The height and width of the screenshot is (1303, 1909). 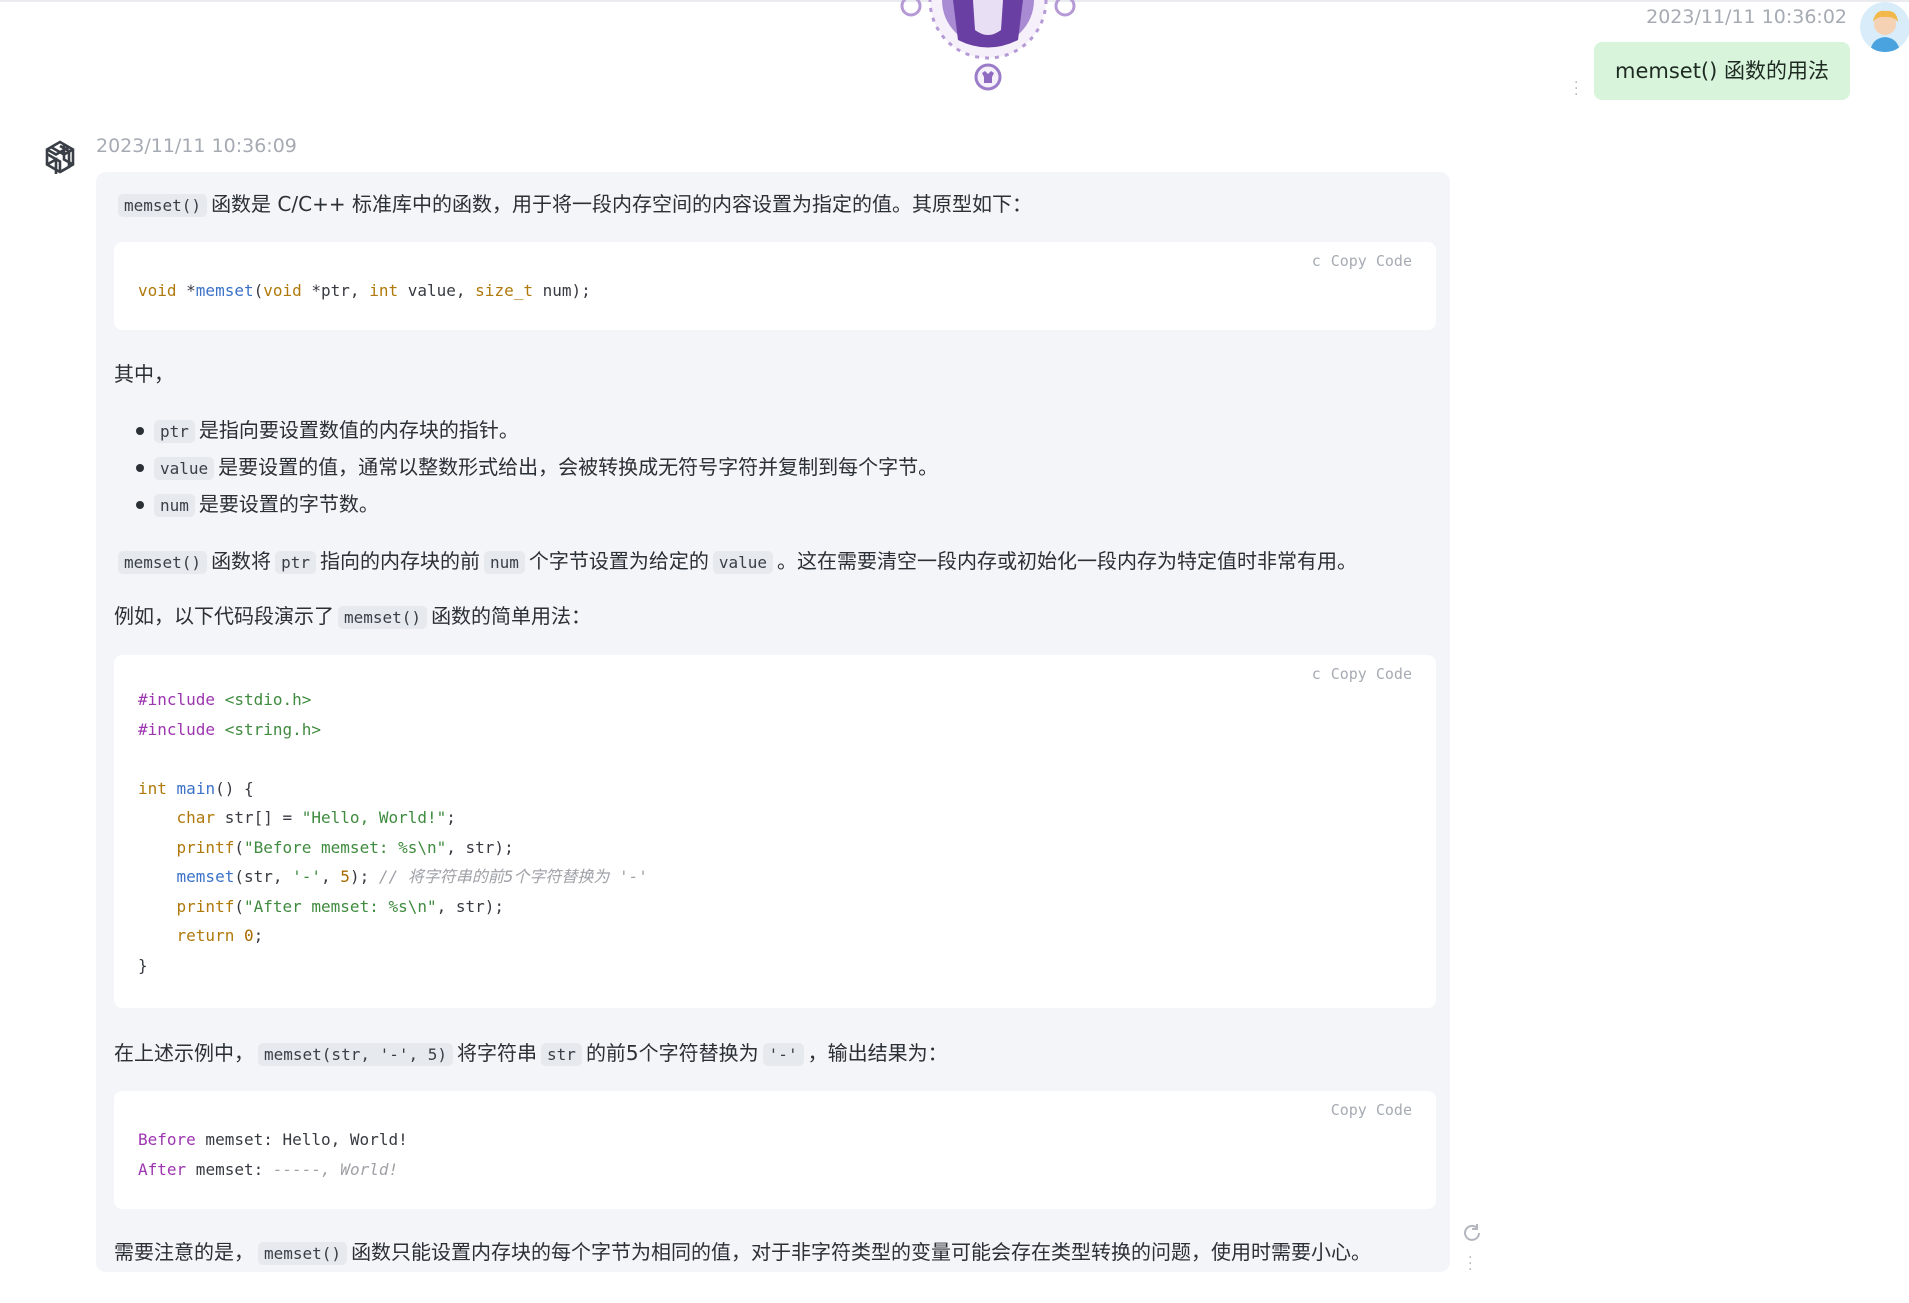 What do you see at coordinates (353, 616) in the screenshot?
I see `example-paragraph: 例如，以下代码段演示了 memset() 函数的简单用法：` at bounding box center [353, 616].